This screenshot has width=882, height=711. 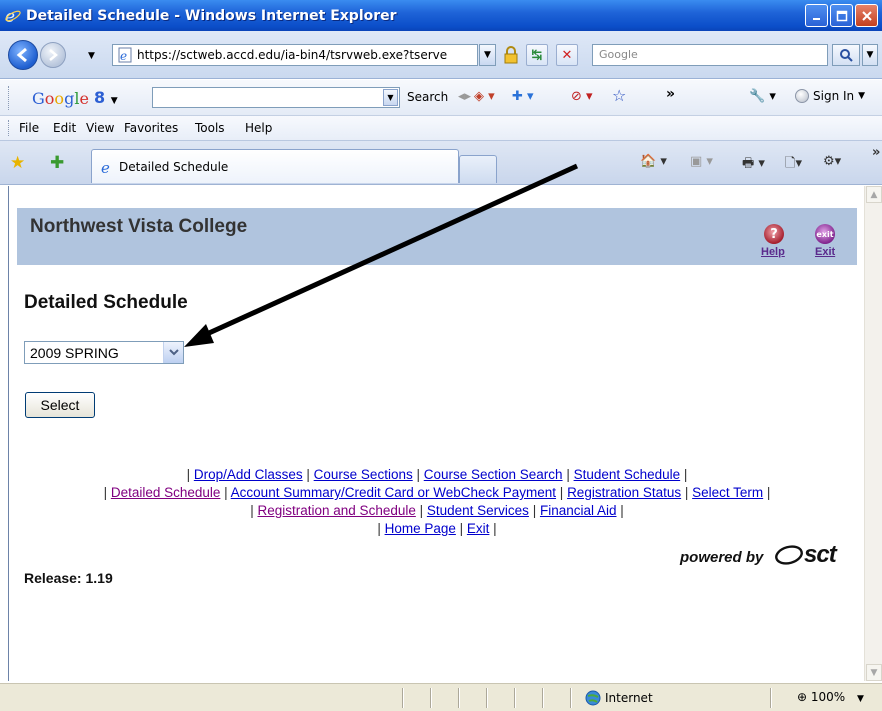 I want to click on print-icon: 🖶 ▾, so click(x=753, y=165).